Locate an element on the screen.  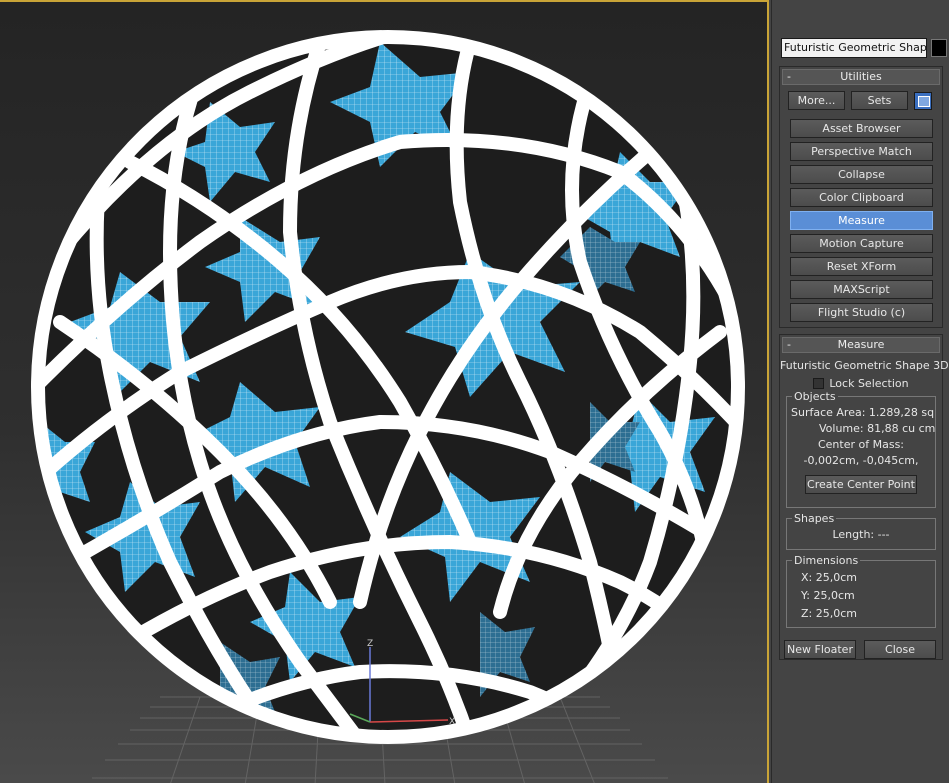
shapes-group: Shapes Length: --- is located at coordinates (861, 531).